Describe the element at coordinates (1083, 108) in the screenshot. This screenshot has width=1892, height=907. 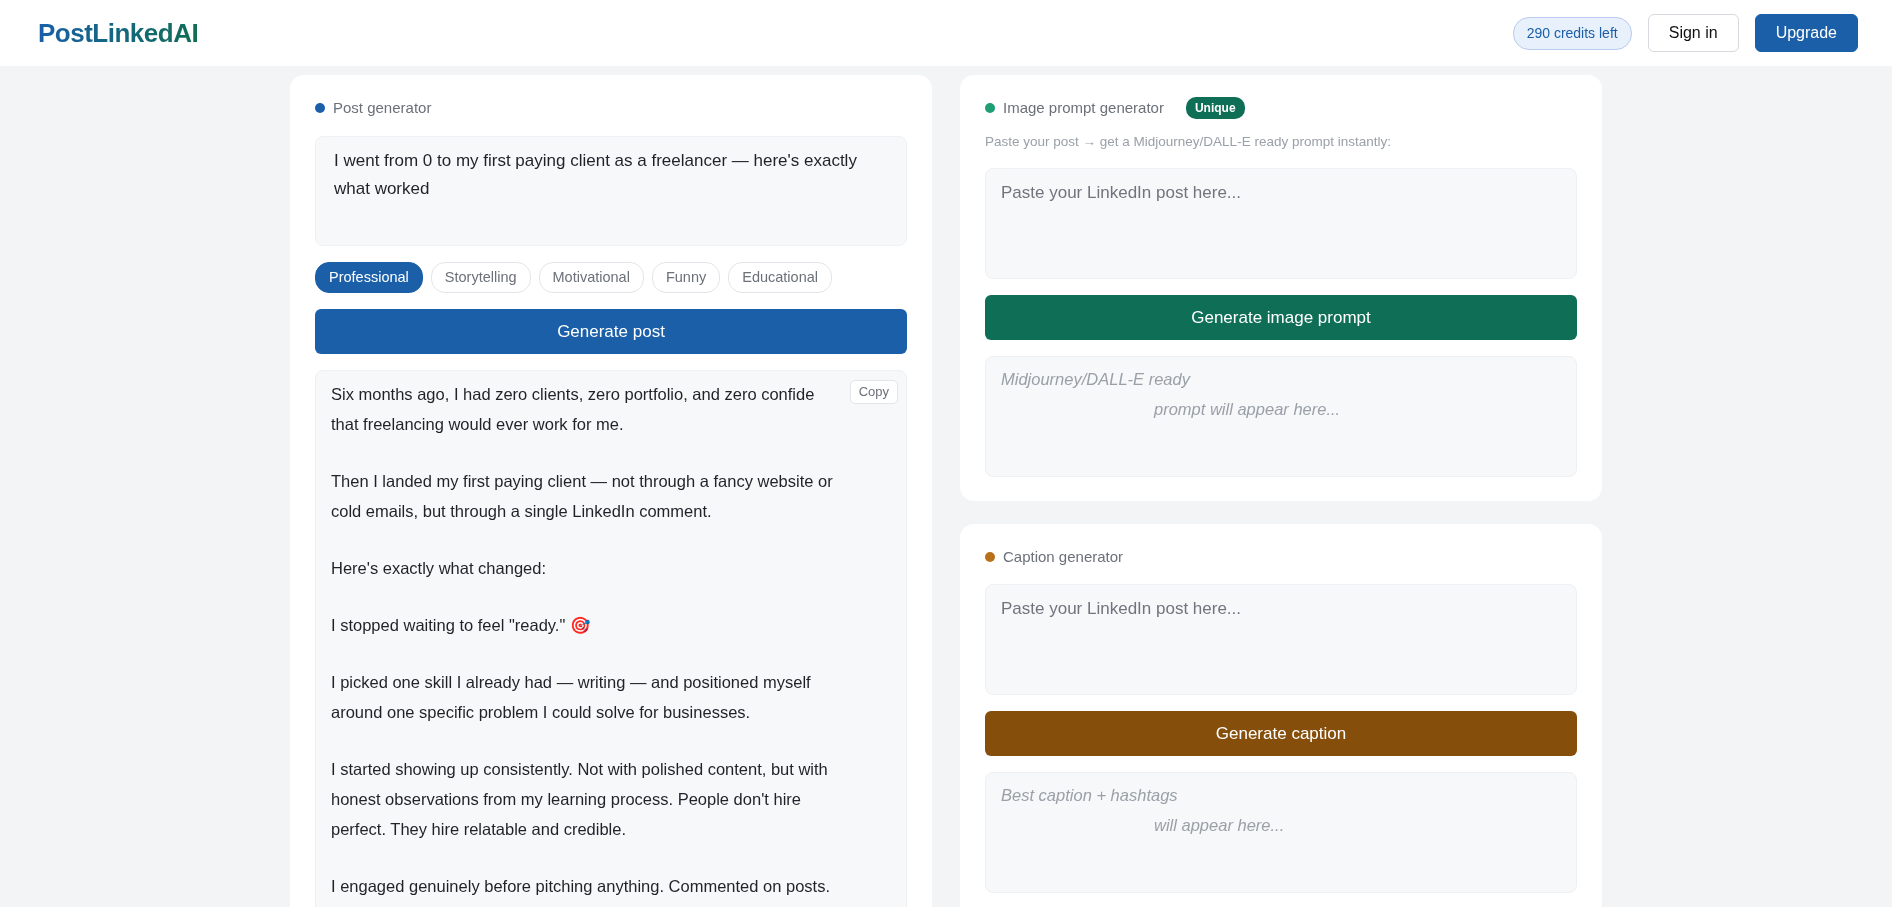
I see `section-title: Image prompt generator` at that location.